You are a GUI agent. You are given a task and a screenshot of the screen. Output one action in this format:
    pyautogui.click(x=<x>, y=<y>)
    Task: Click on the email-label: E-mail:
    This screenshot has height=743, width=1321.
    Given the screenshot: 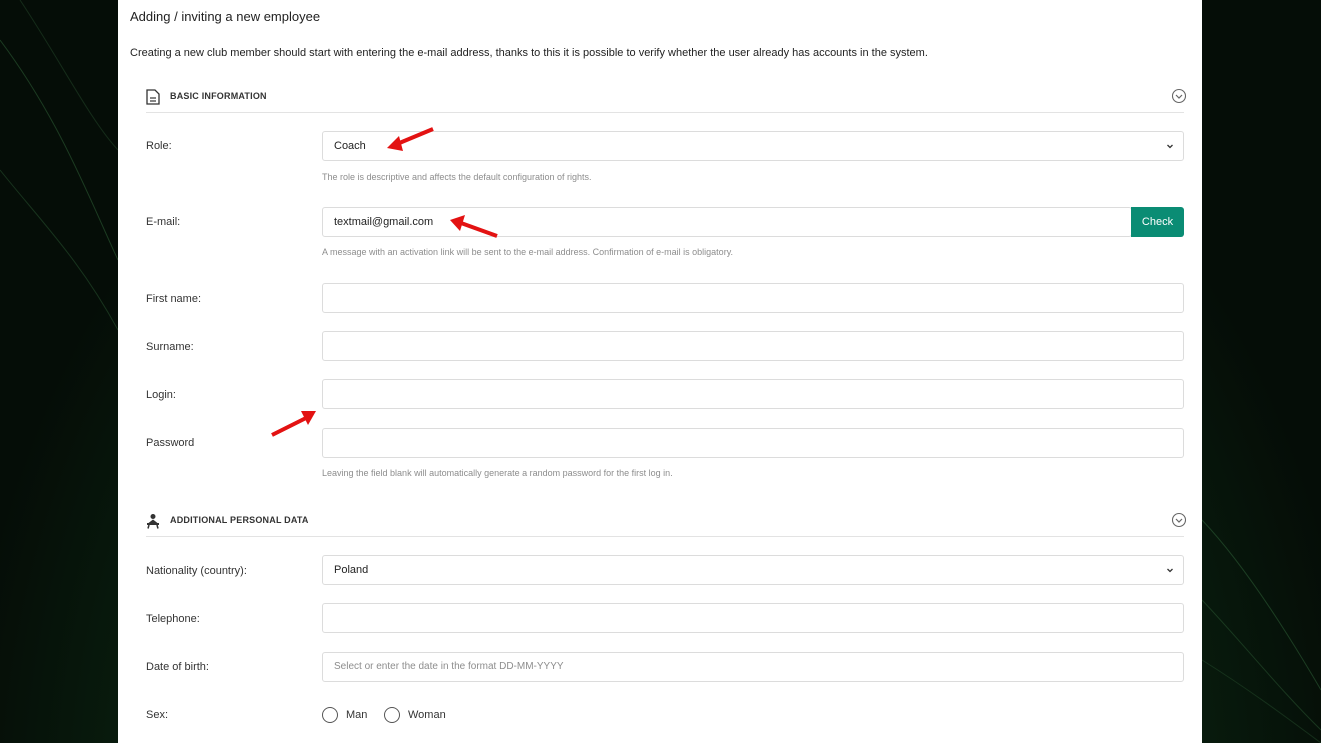 What is the action you would take?
    pyautogui.click(x=163, y=222)
    